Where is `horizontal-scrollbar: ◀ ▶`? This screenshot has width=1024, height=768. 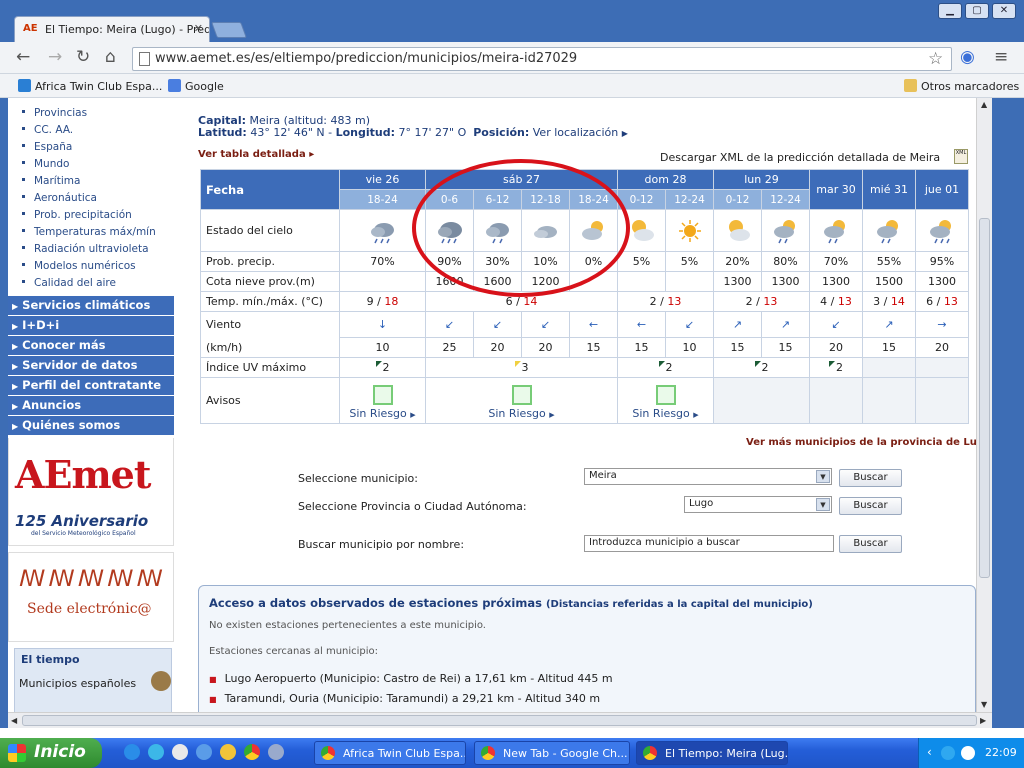 horizontal-scrollbar: ◀ ▶ is located at coordinates (500, 720).